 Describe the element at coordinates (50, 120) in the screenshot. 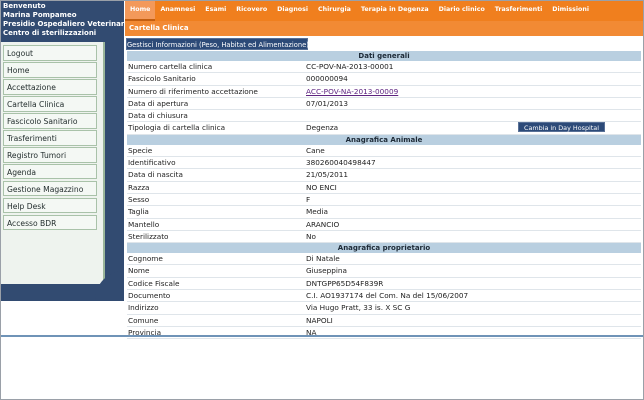

I see `sidebar-item-fascicolo-sanitario: Fascicolo Sanitario` at that location.